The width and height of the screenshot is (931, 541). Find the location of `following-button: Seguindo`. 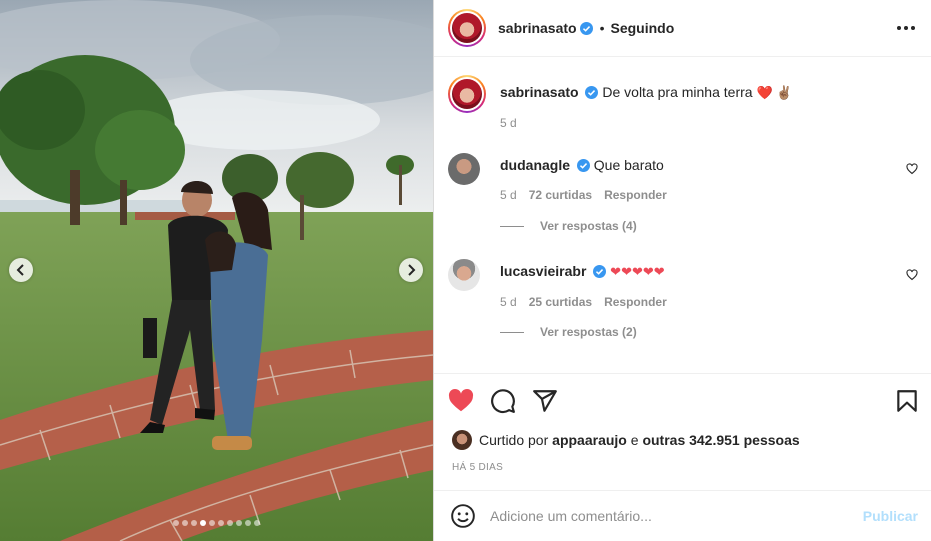

following-button: Seguindo is located at coordinates (643, 28).